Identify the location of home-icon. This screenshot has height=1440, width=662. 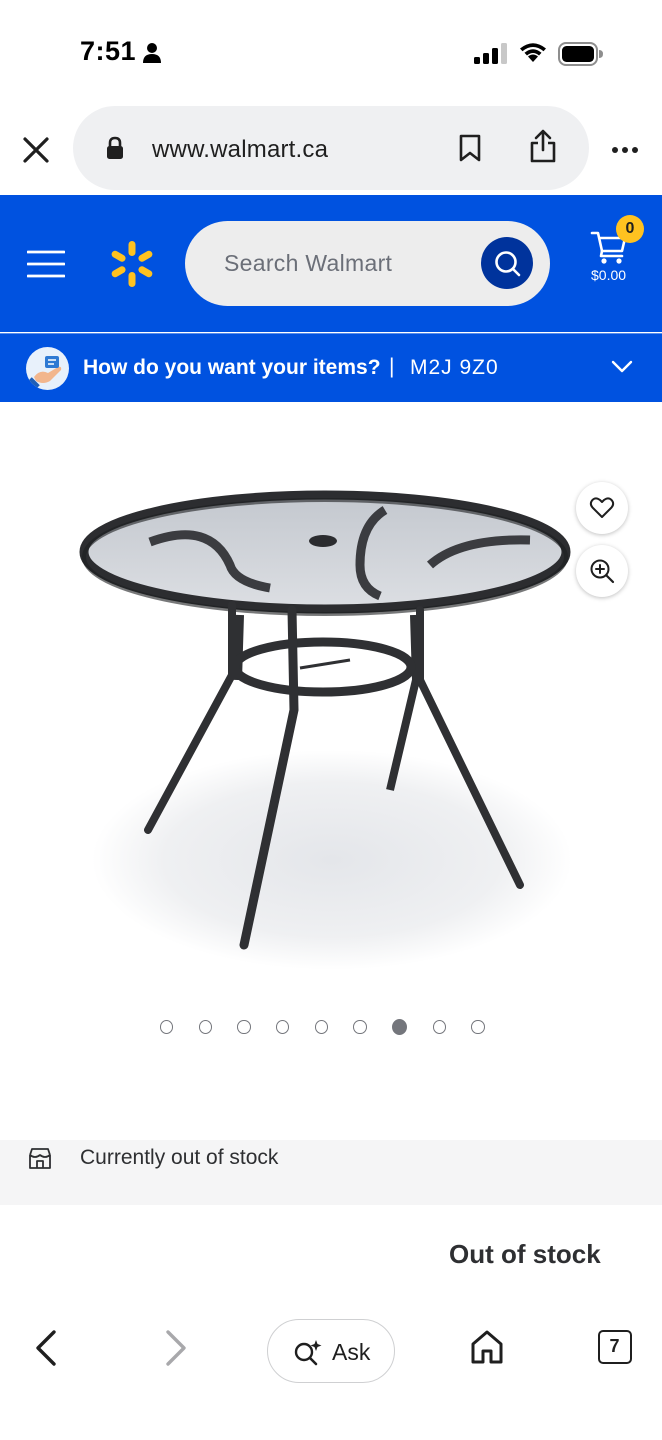
(487, 1347).